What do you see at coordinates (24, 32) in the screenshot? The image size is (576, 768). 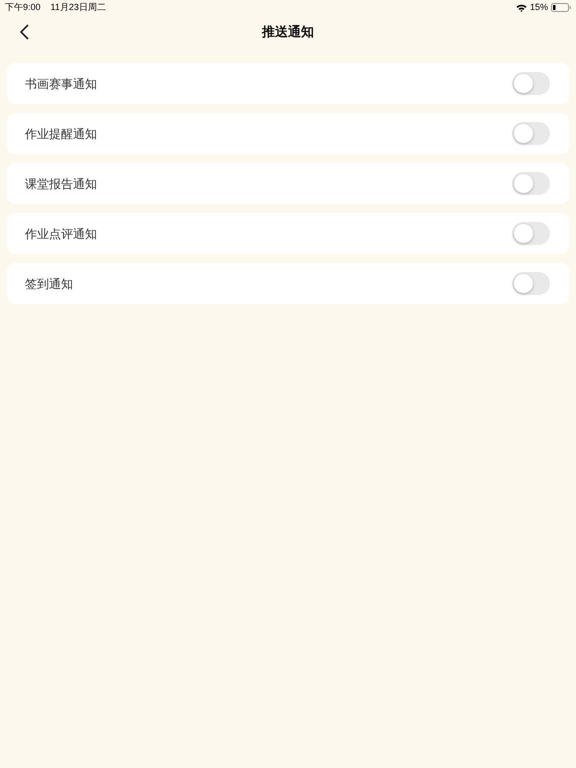 I see `back-icon` at bounding box center [24, 32].